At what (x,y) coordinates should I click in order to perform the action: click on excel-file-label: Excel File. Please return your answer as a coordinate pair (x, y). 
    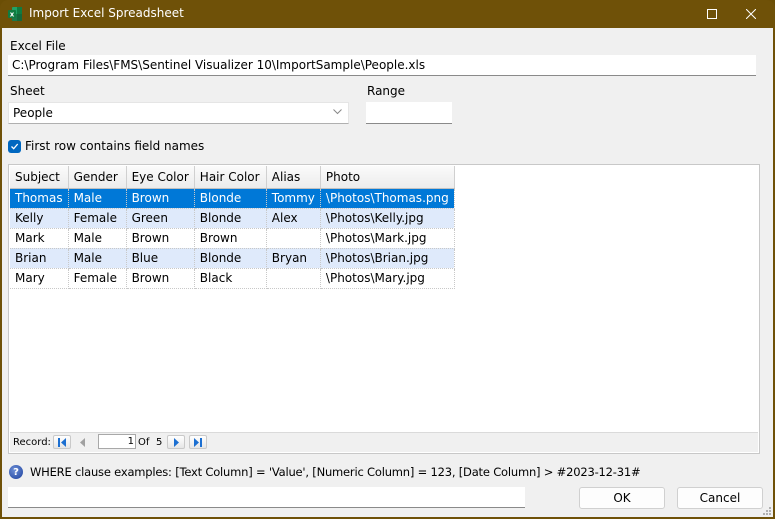
    Looking at the image, I should click on (38, 46).